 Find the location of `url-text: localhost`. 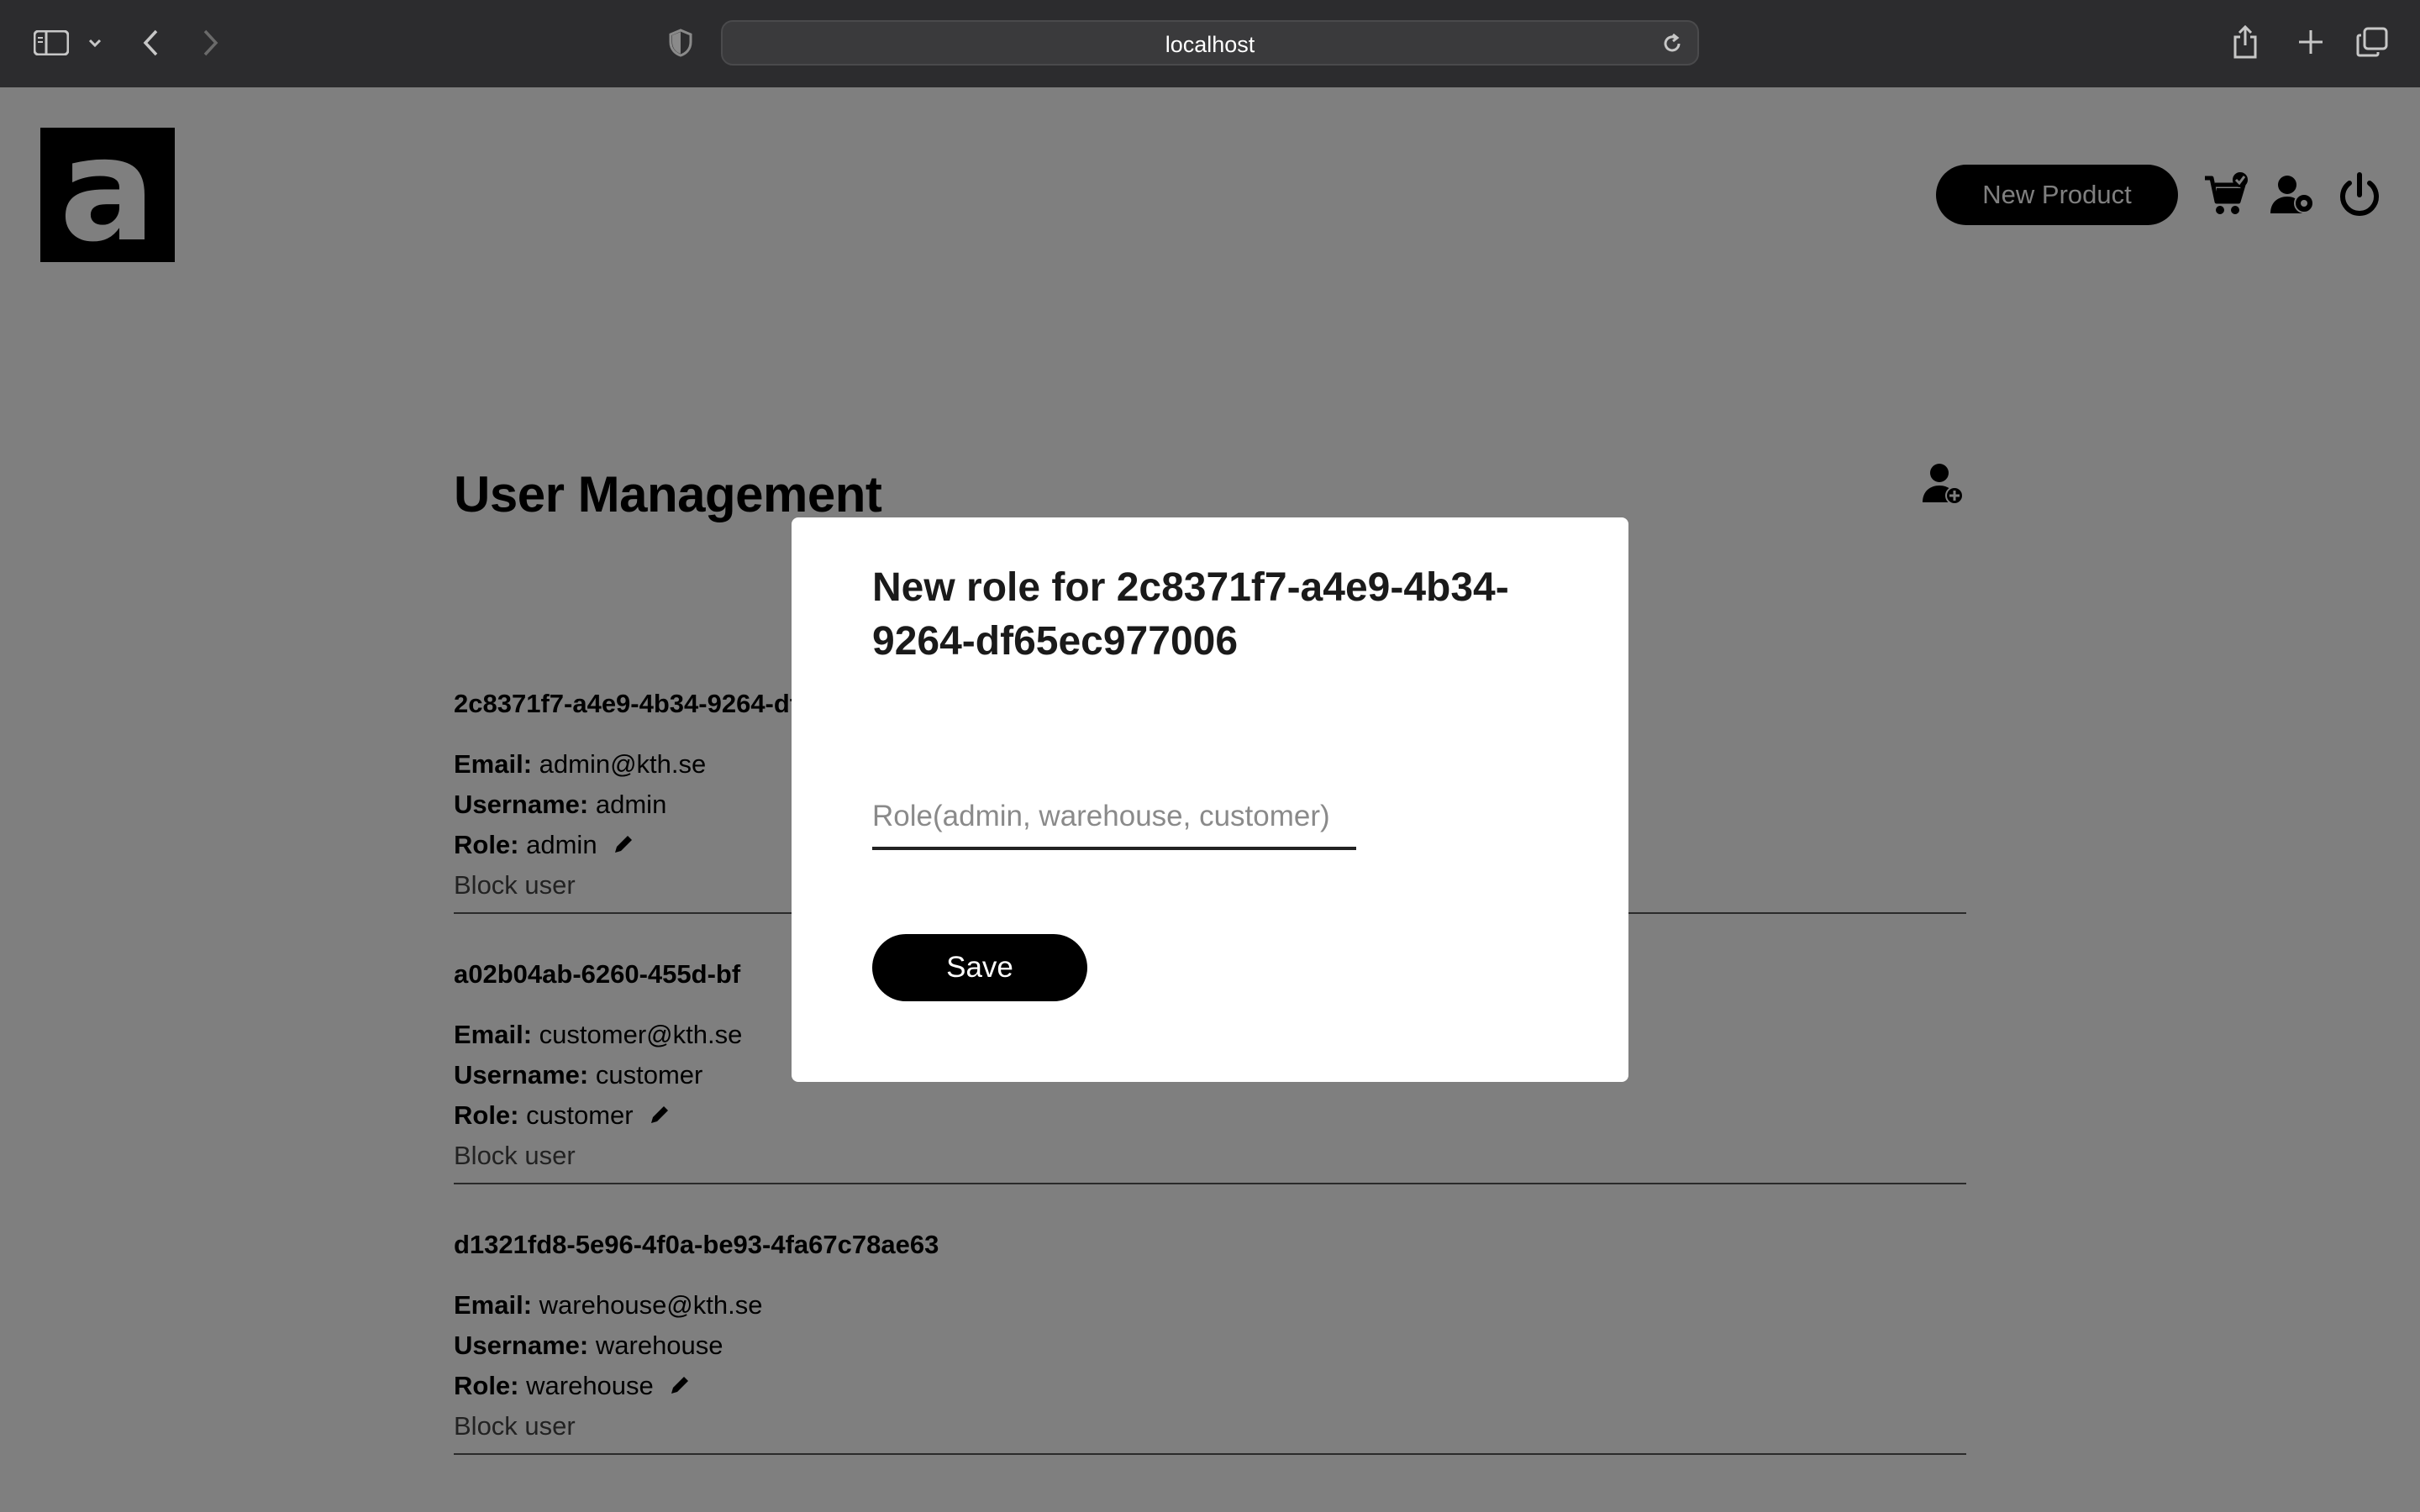

url-text: localhost is located at coordinates (1210, 44).